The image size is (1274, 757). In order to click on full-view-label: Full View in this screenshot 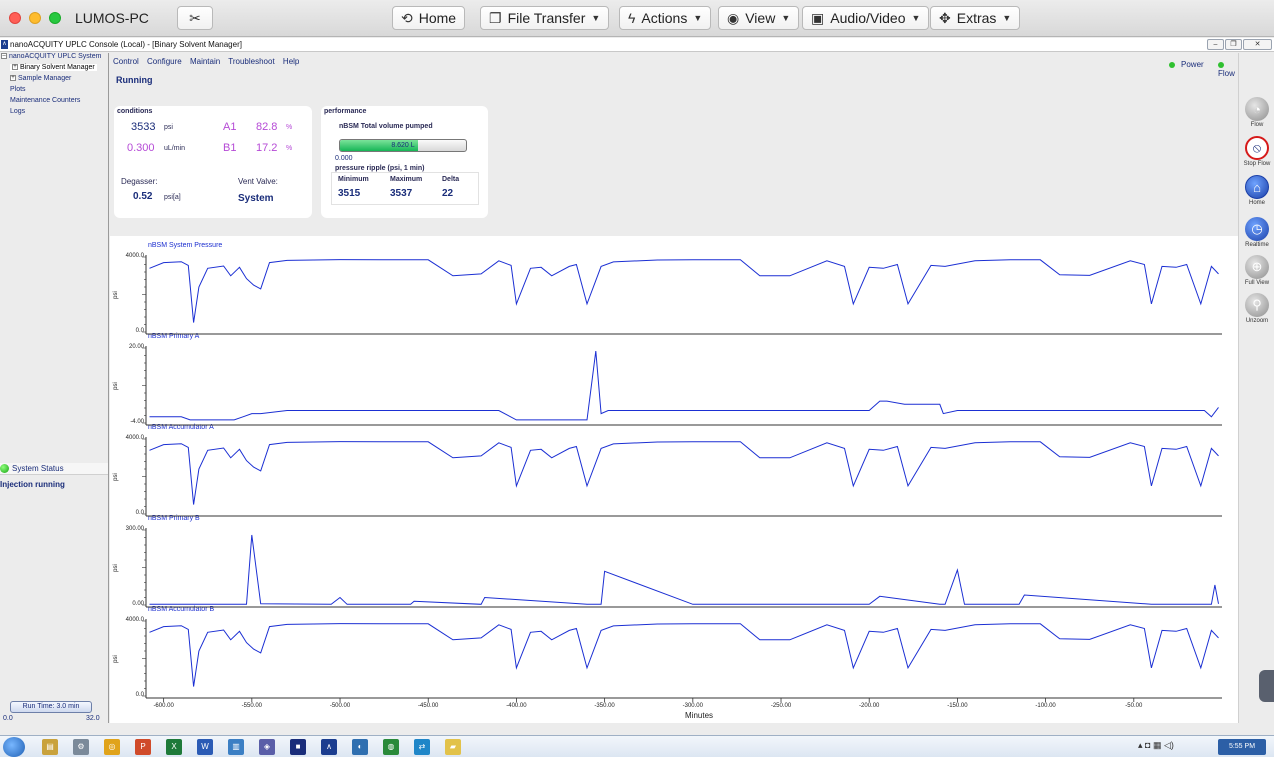, I will do `click(1257, 283)`.